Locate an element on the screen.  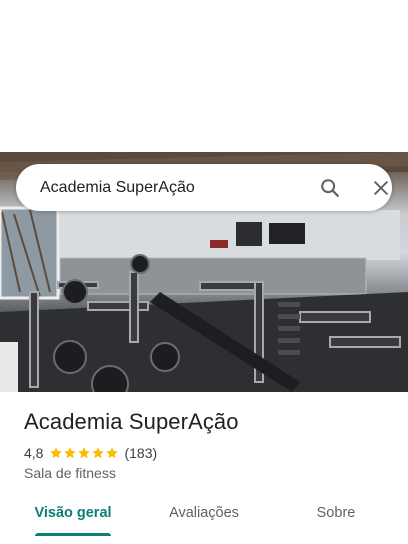
search-button is located at coordinates (330, 188).